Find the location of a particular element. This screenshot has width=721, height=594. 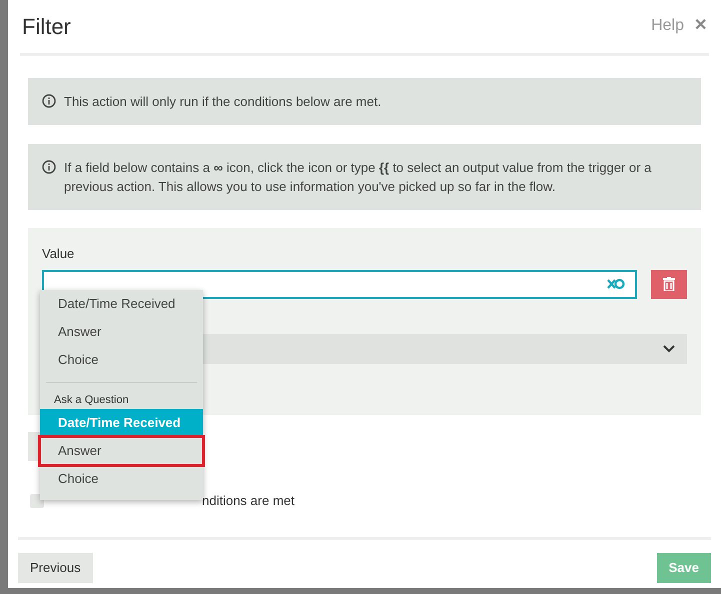

notice-text: If a field below contains a ∞ icon, click the icon or type {{ to select an output value from the trigger or a previous action. This allows you to use information you've picked up so far in the flow. is located at coordinates (358, 177).